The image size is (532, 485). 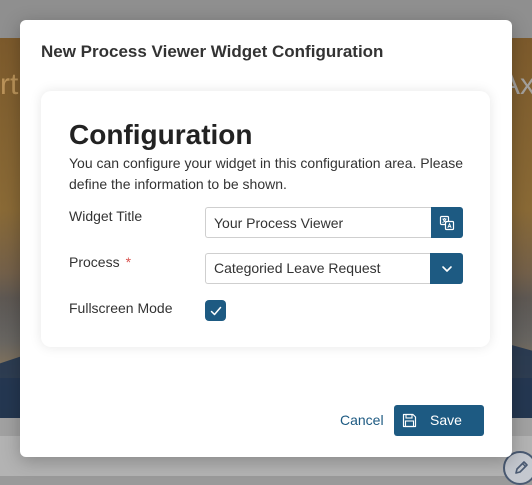 What do you see at coordinates (446, 420) in the screenshot?
I see `save-button-label: Save` at bounding box center [446, 420].